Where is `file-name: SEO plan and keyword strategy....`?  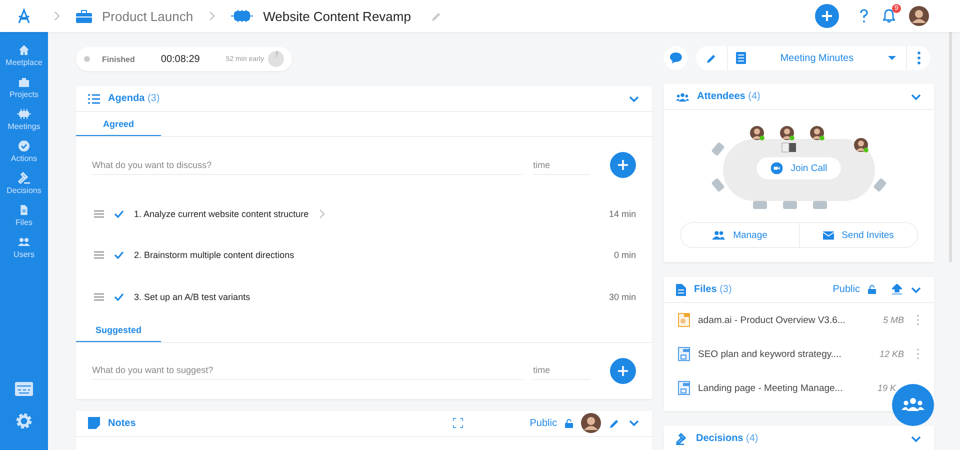 file-name: SEO plan and keyword strategy.... is located at coordinates (770, 354).